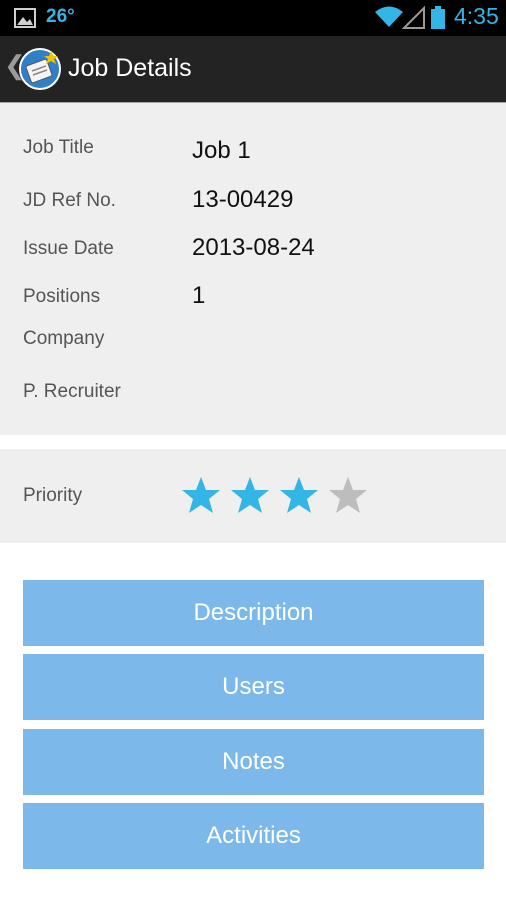 The width and height of the screenshot is (506, 900). I want to click on temperature-indicator: 26°, so click(60, 16).